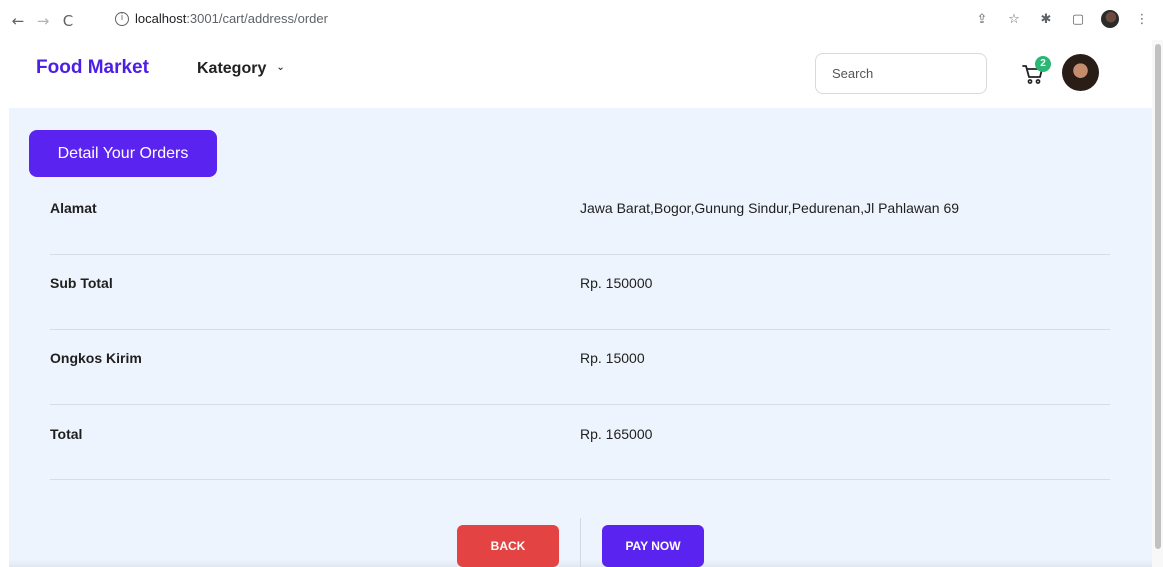 This screenshot has width=1163, height=567. Describe the element at coordinates (73, 208) in the screenshot. I see `row-label: Alamat` at that location.